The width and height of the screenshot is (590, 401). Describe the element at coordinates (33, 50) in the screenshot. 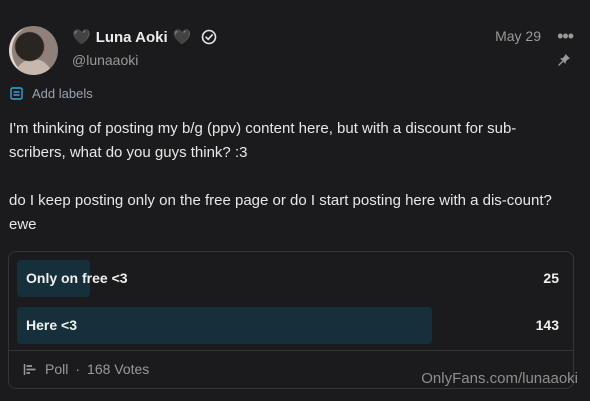

I see `avatar` at that location.